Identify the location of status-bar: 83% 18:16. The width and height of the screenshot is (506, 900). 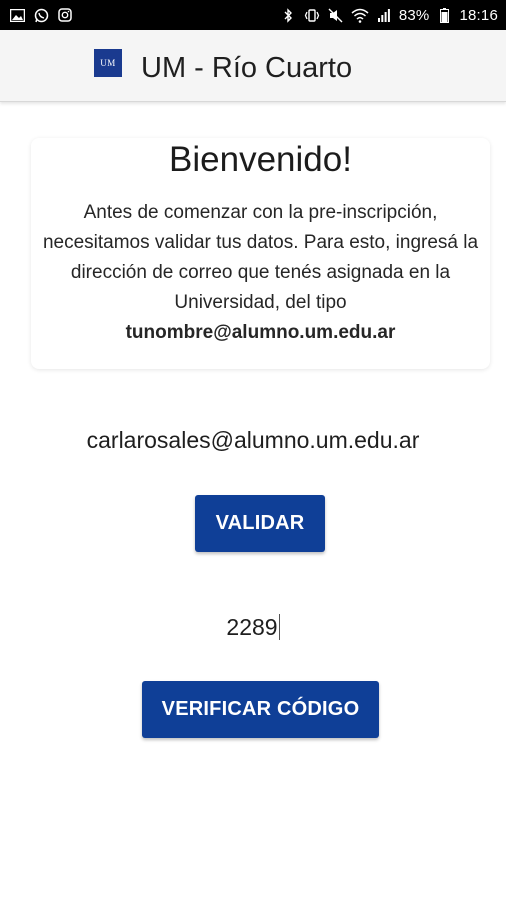
(253, 15).